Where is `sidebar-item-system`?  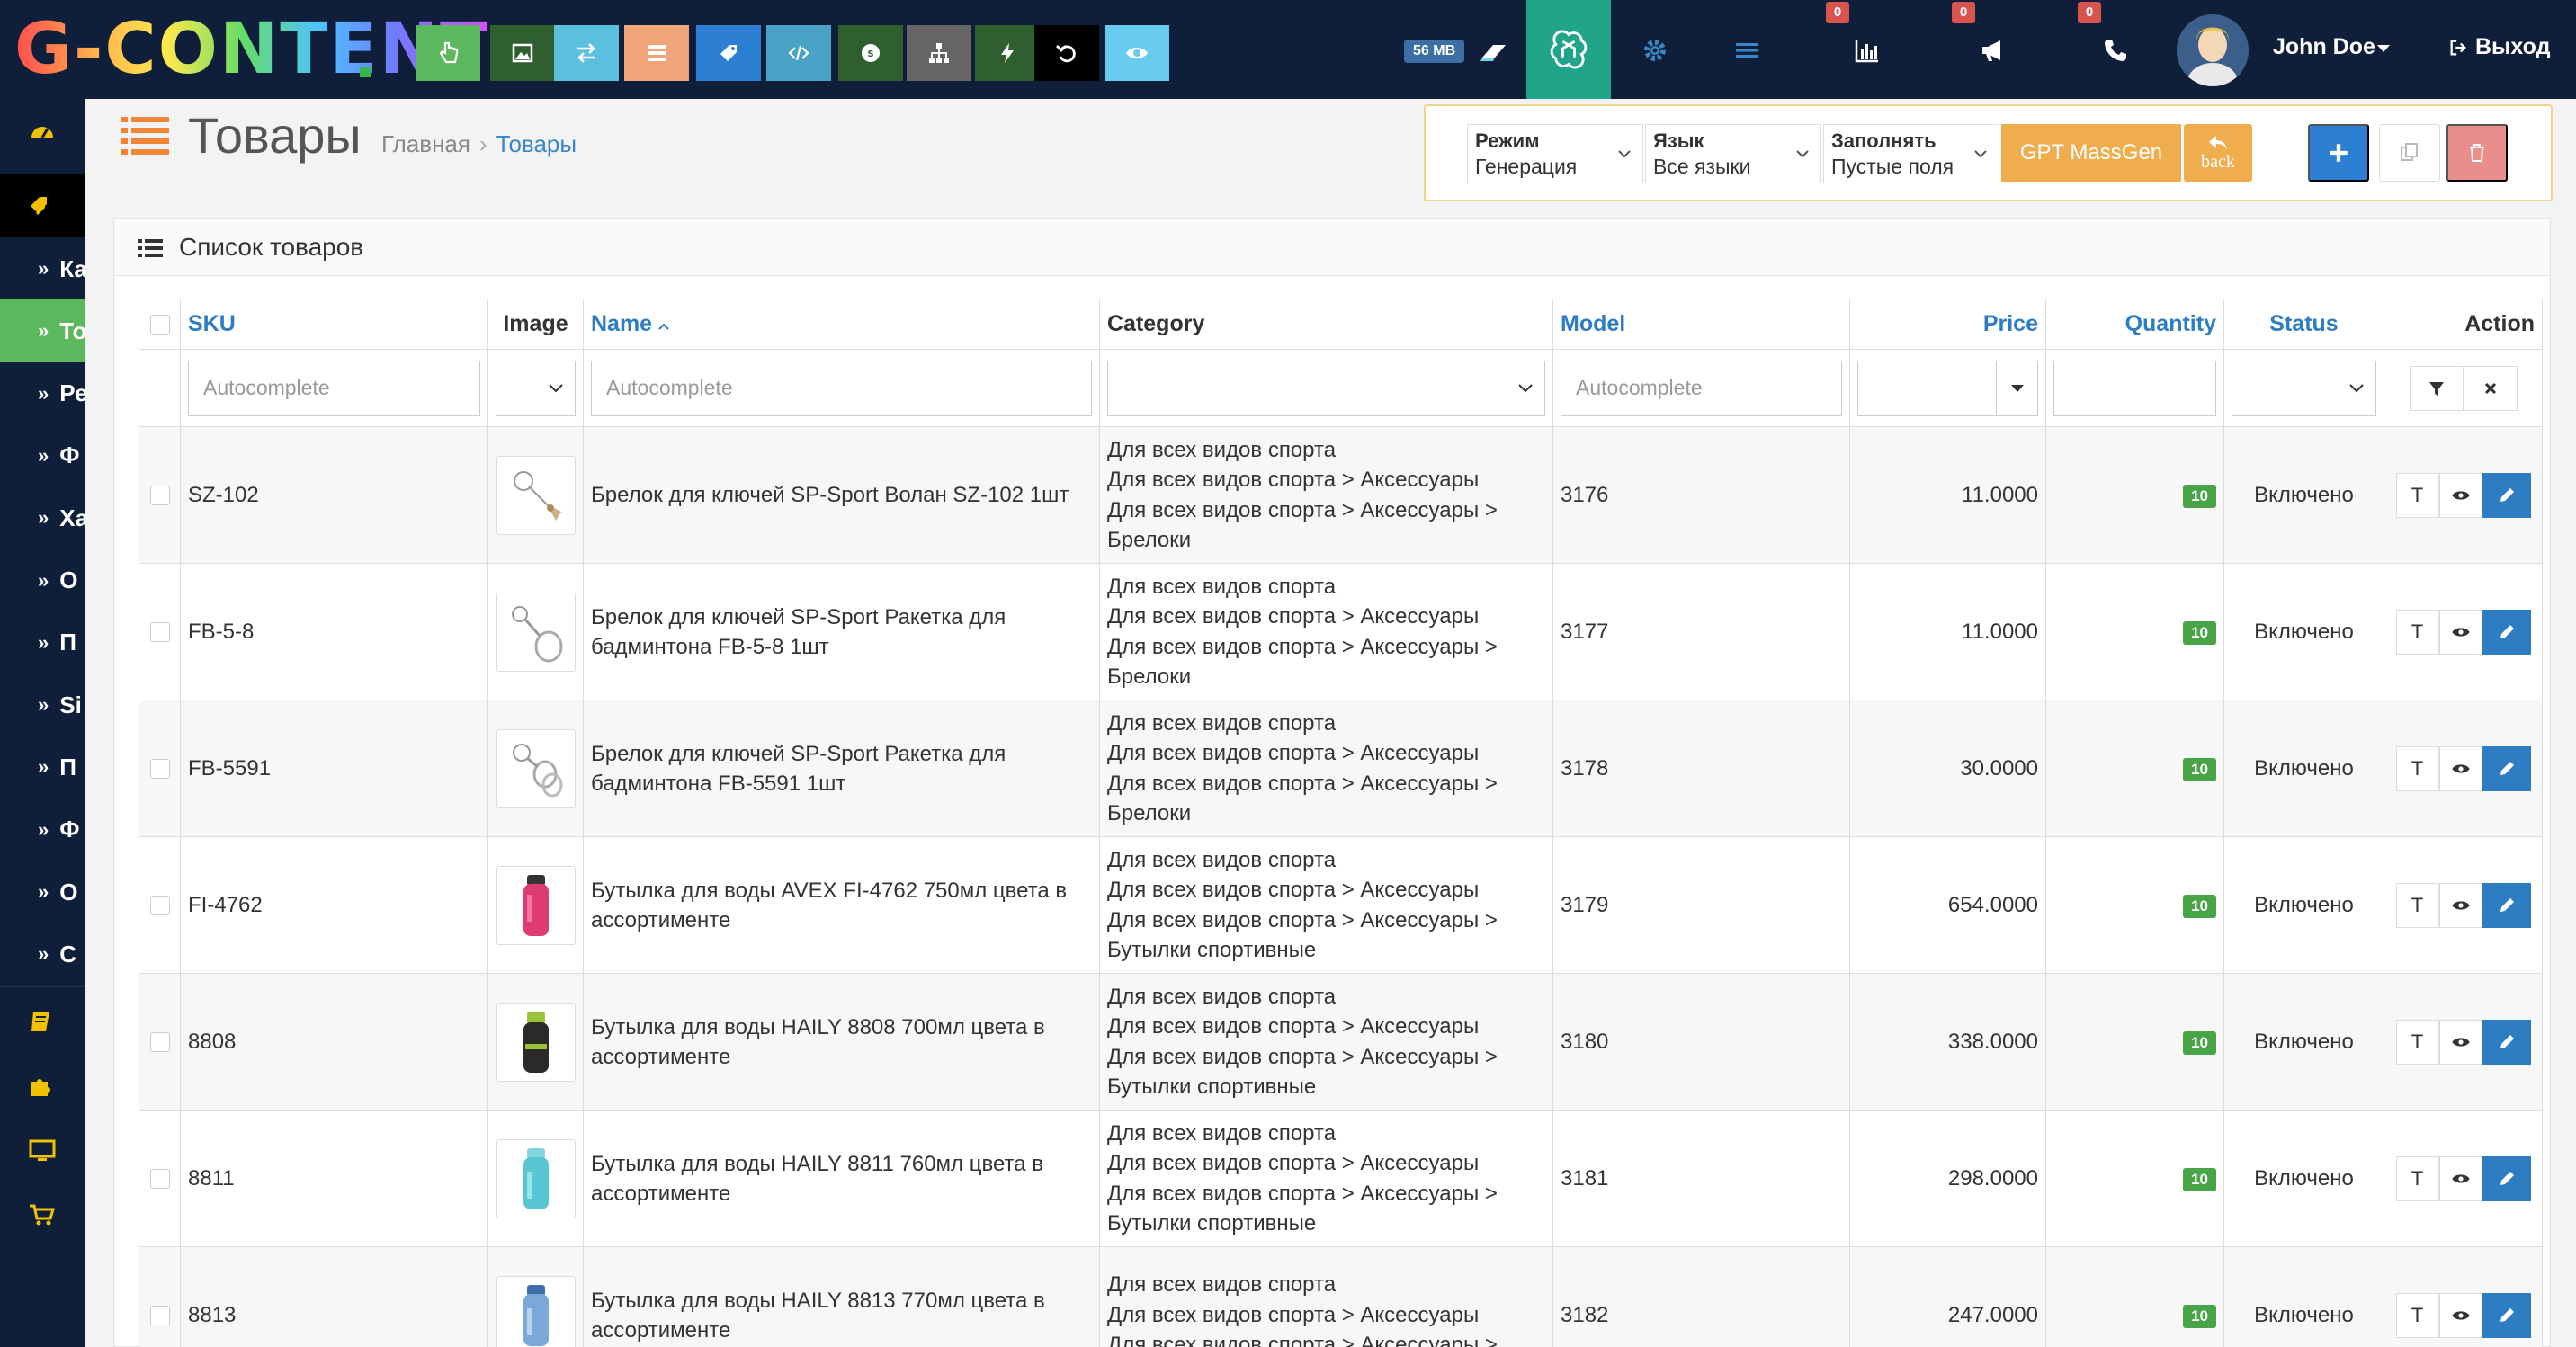 sidebar-item-system is located at coordinates (42, 1150).